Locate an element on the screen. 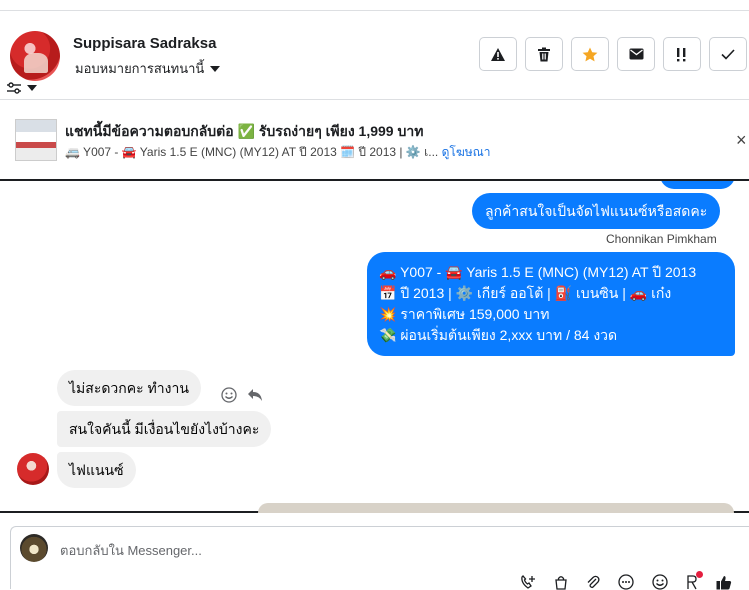 Image resolution: width=749 pixels, height=590 pixels. mark-unread-button is located at coordinates (636, 54).